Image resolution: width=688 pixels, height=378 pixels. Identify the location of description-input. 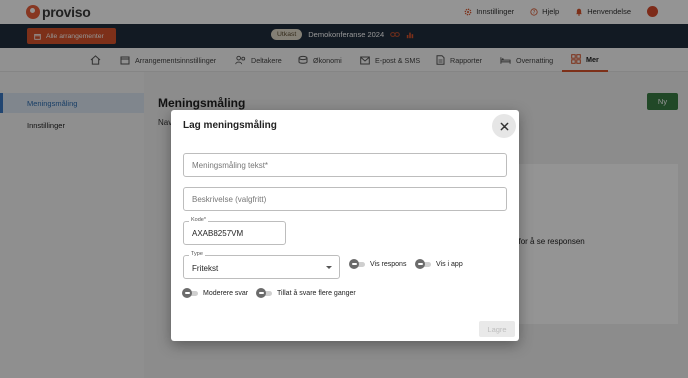
(345, 199).